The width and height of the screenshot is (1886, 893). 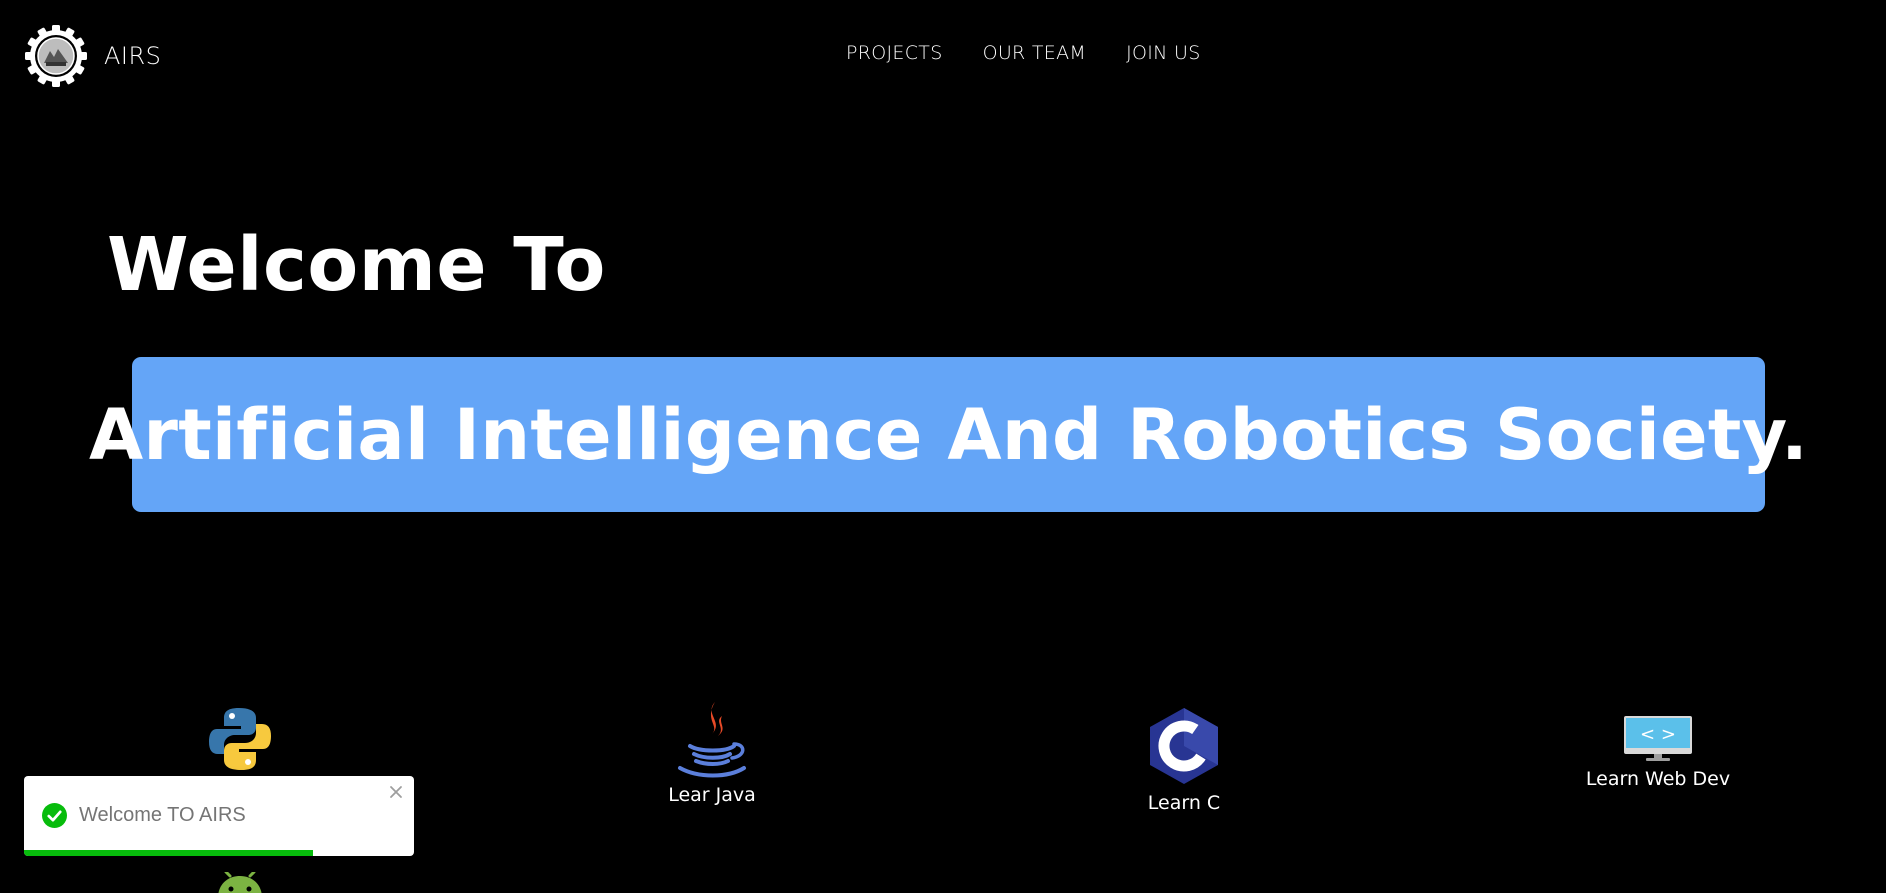 What do you see at coordinates (56, 56) in the screenshot?
I see `gear-logo-icon` at bounding box center [56, 56].